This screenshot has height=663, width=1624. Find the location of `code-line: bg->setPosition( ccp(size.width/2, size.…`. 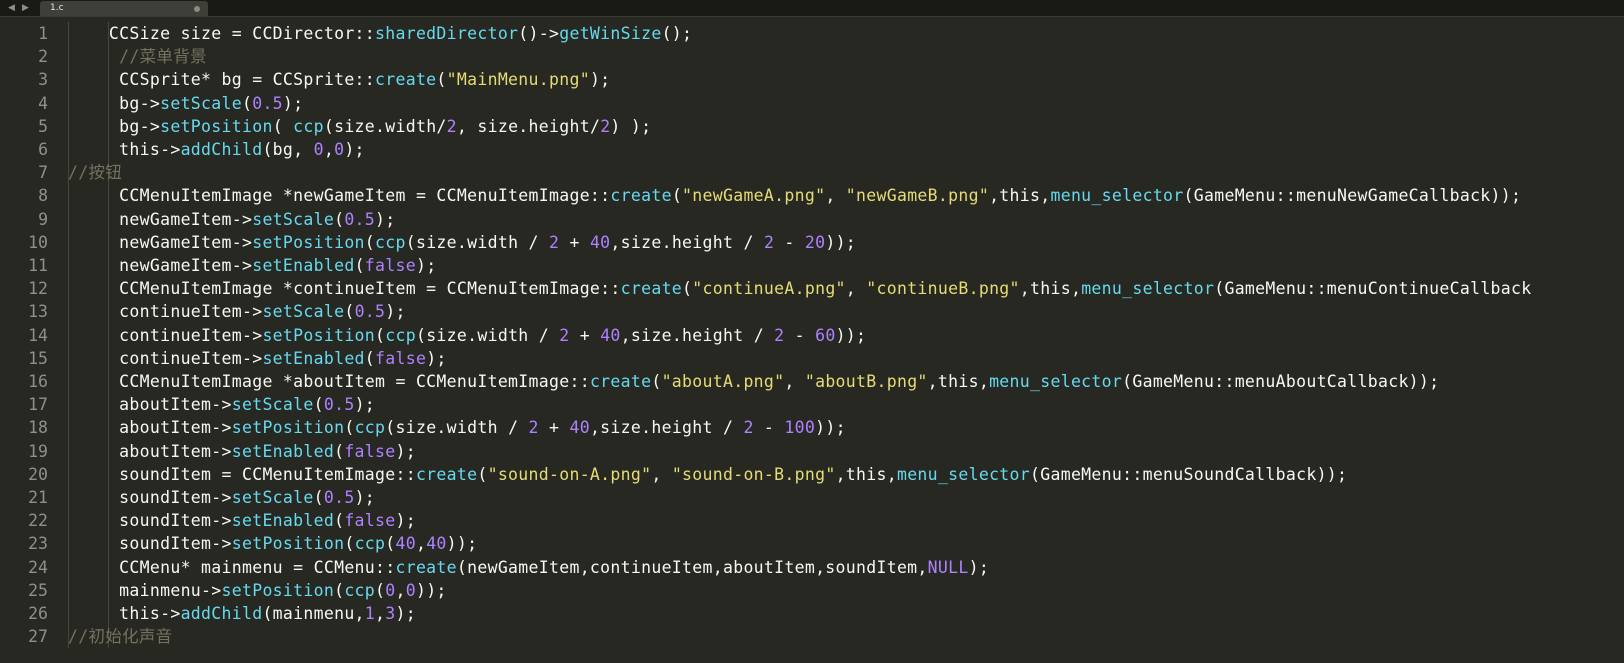

code-line: bg->setPosition( ccp(size.width/2, size.… is located at coordinates (359, 127).